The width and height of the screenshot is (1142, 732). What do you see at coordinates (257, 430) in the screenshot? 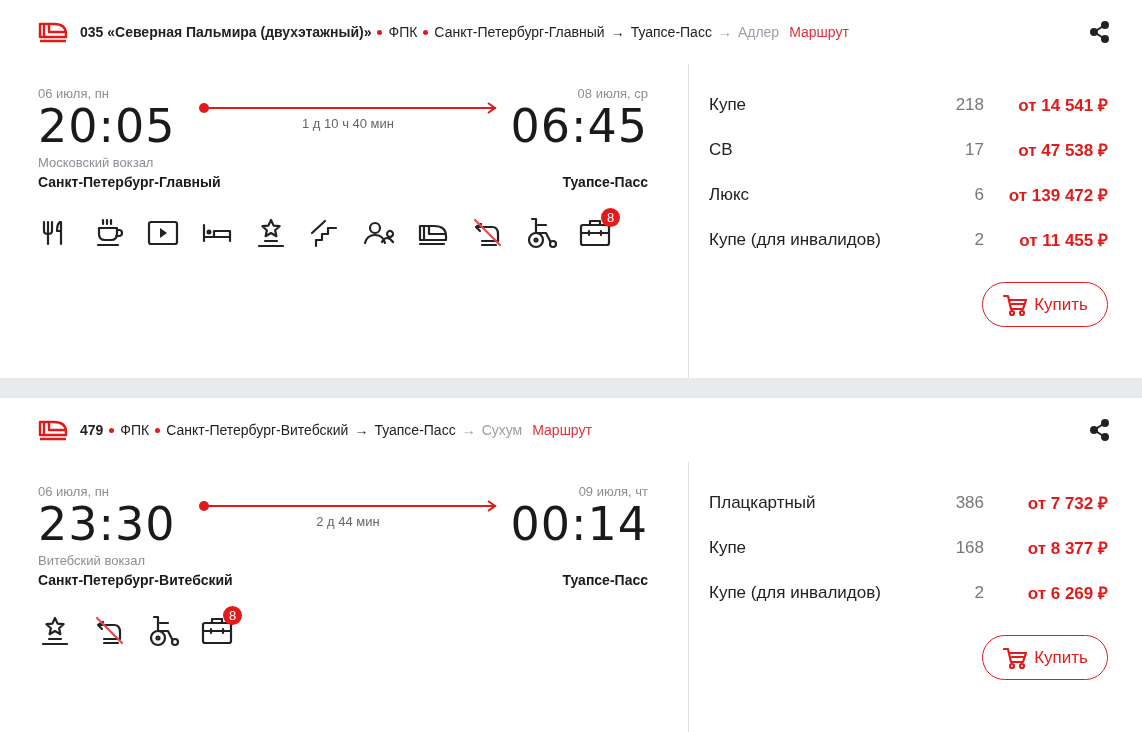
I see `route-from: Санкт-Петербург-Витебский` at bounding box center [257, 430].